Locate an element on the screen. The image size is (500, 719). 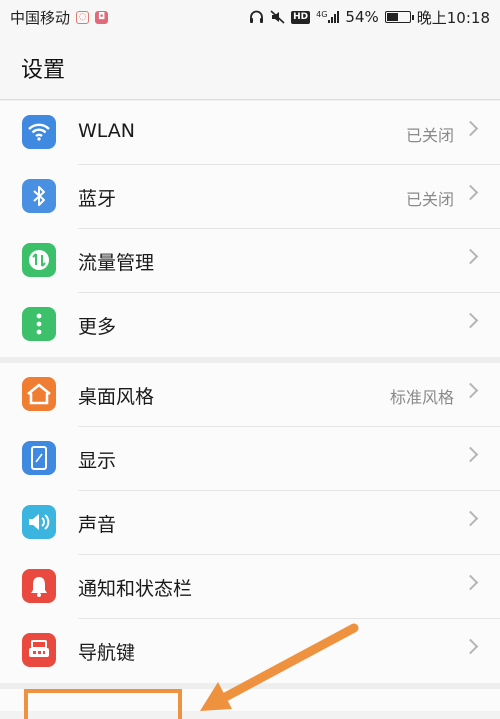
annotation-arrow is located at coordinates (279, 667).